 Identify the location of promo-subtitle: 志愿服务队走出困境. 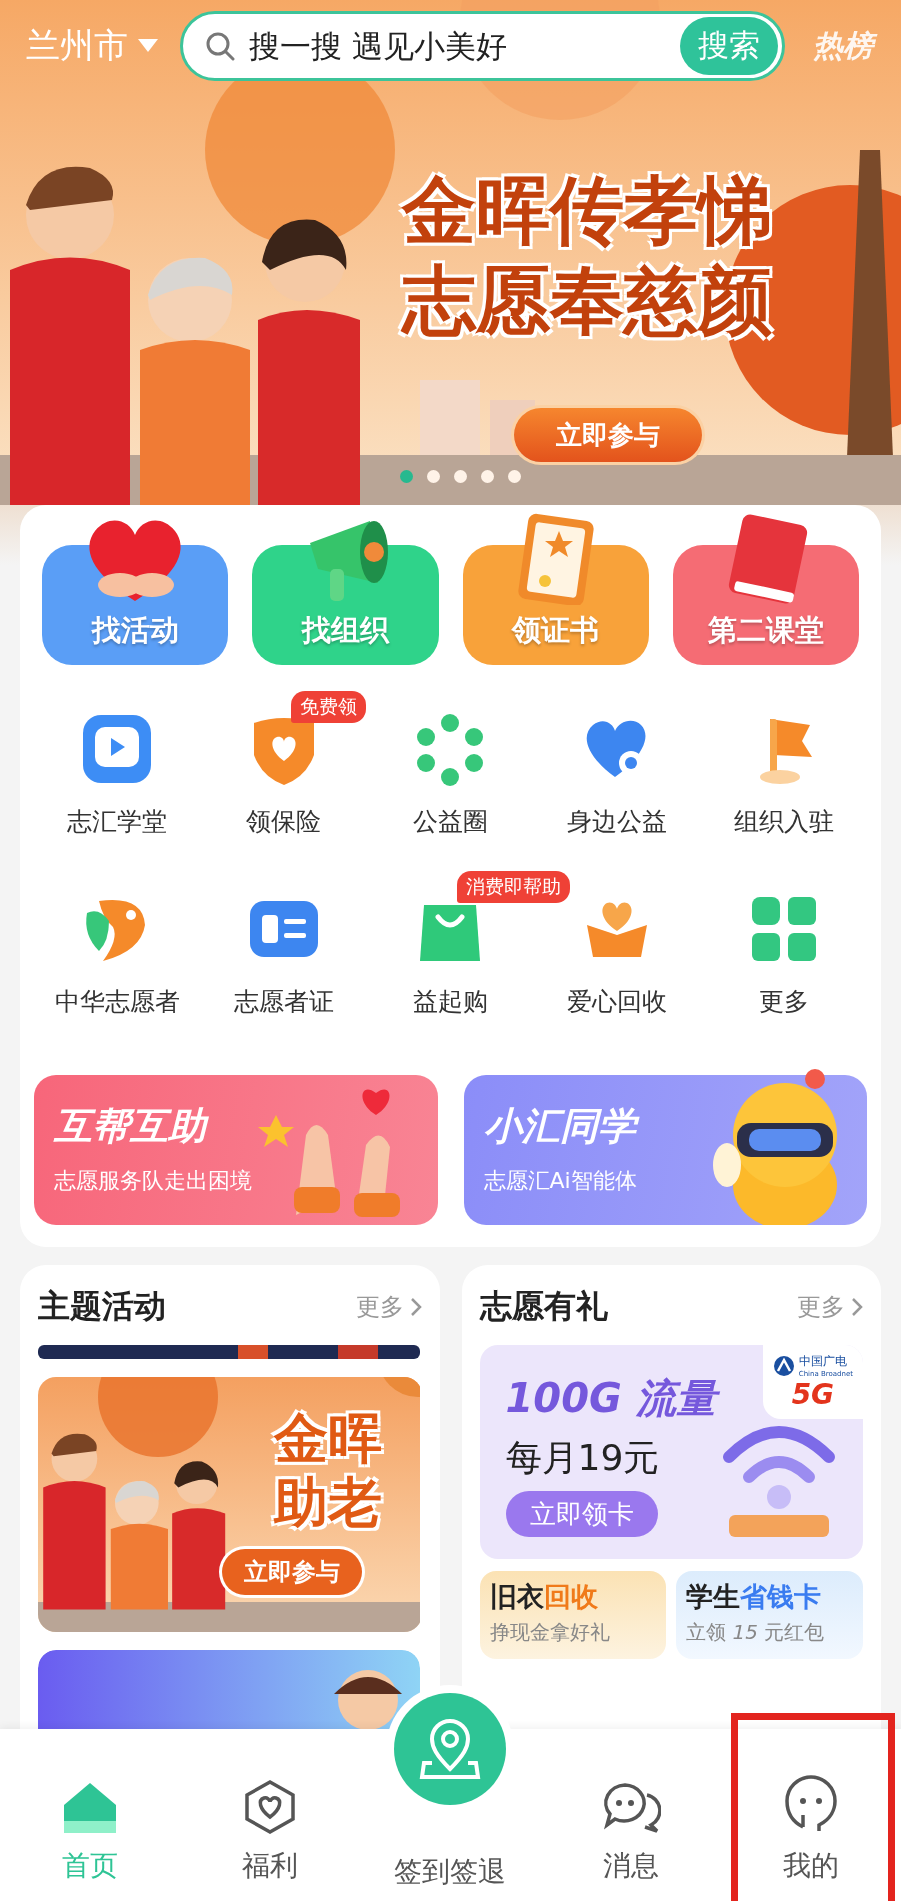
(153, 1181).